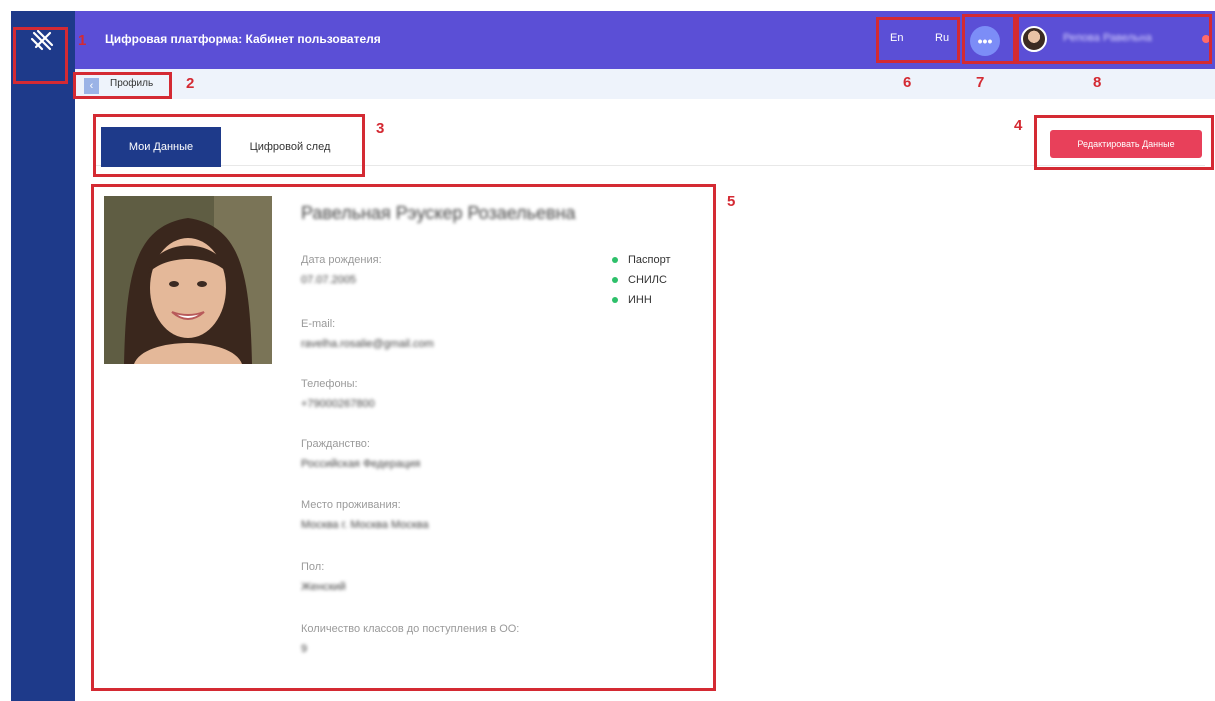  I want to click on annotation-number: 5, so click(731, 201).